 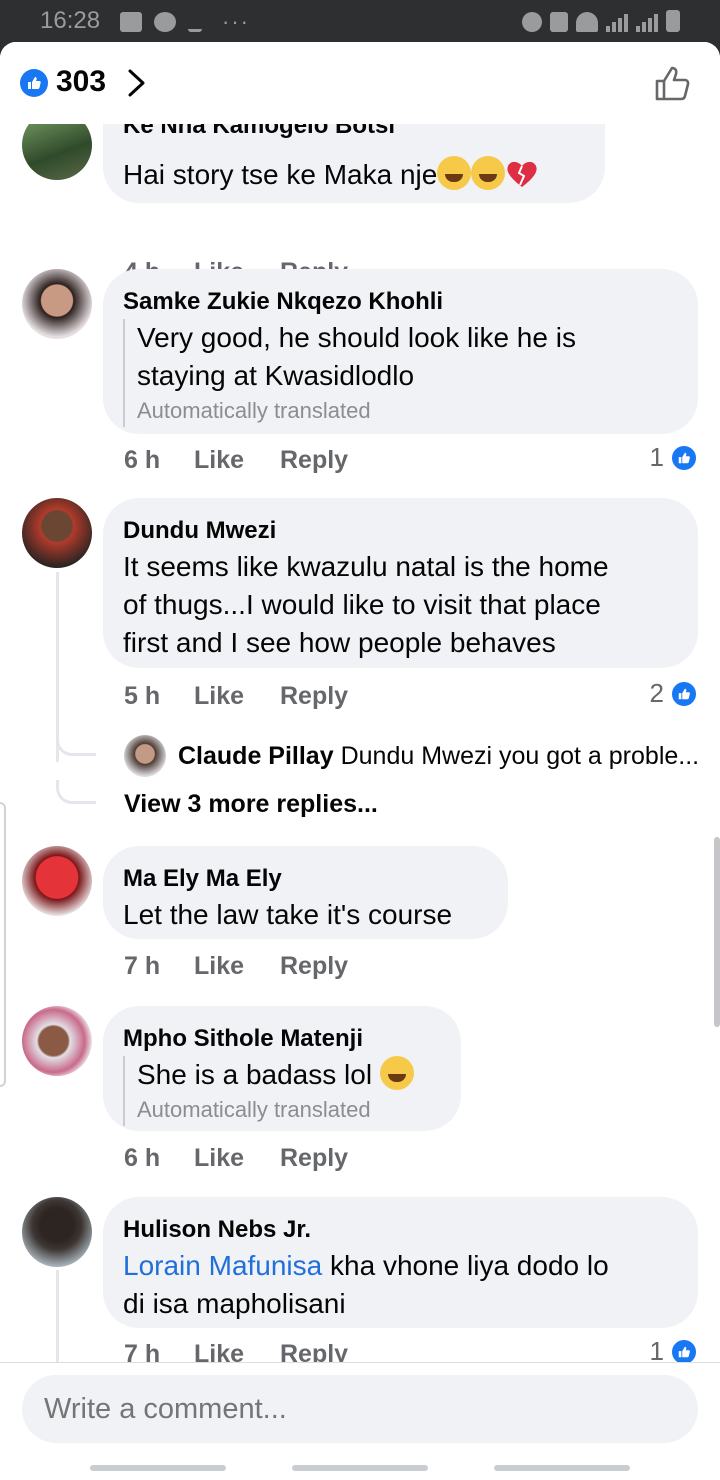 I want to click on battery-icon, so click(x=673, y=21).